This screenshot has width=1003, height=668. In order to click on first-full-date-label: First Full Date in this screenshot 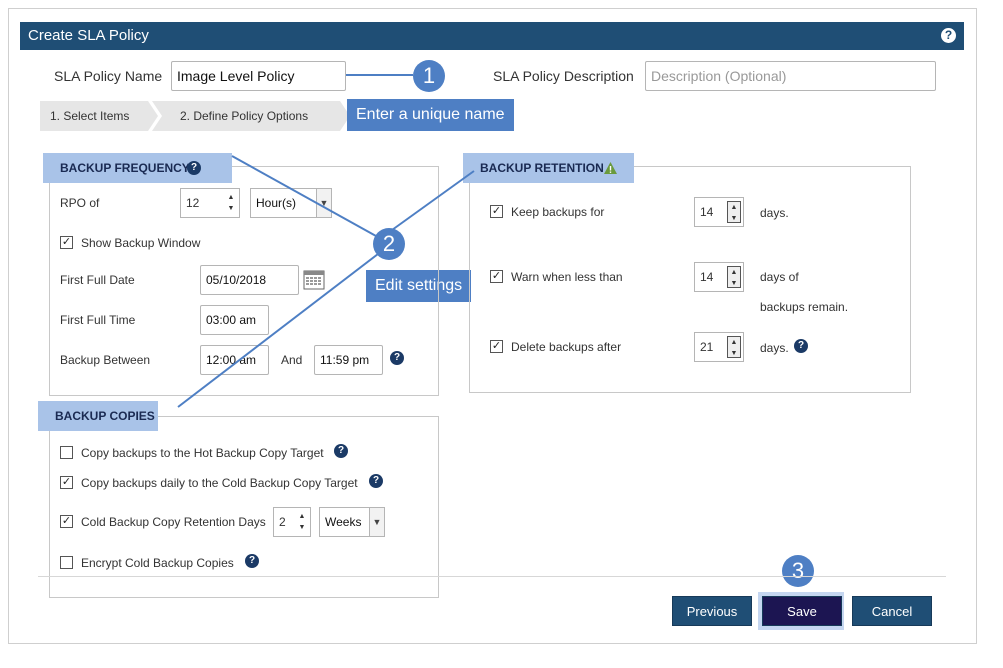, I will do `click(97, 280)`.